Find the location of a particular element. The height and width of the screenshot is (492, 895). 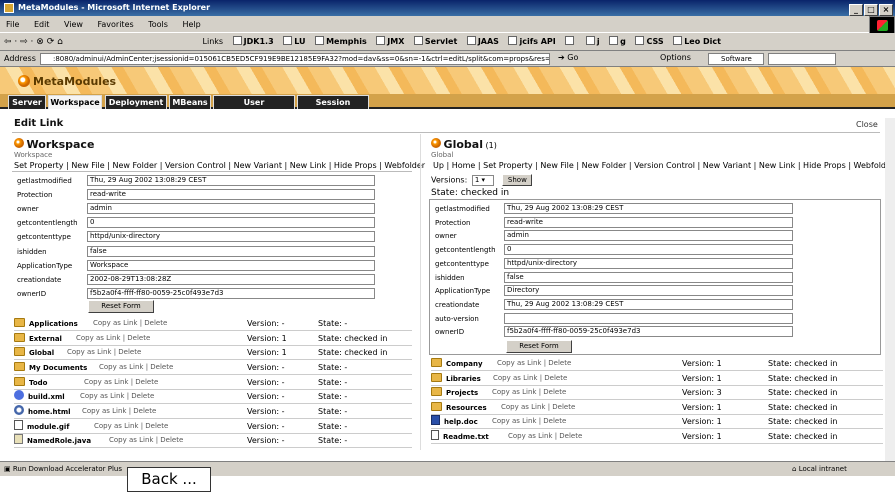

status-zone-text: Local intranet is located at coordinates (822, 469).